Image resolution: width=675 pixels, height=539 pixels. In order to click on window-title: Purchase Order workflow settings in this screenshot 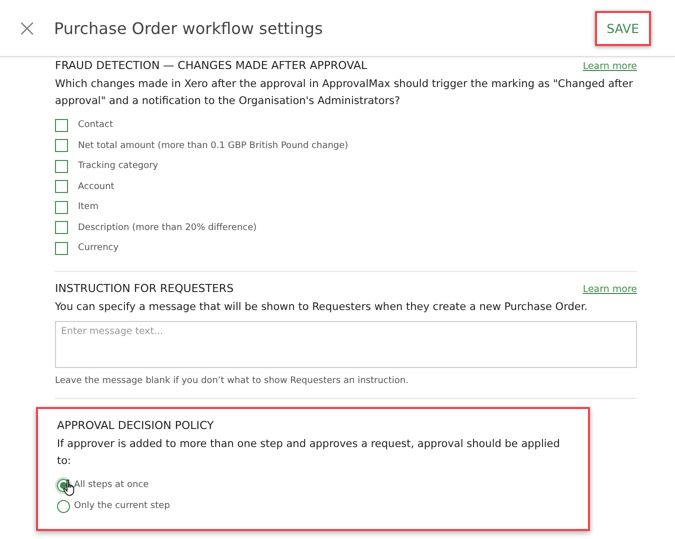, I will do `click(189, 28)`.